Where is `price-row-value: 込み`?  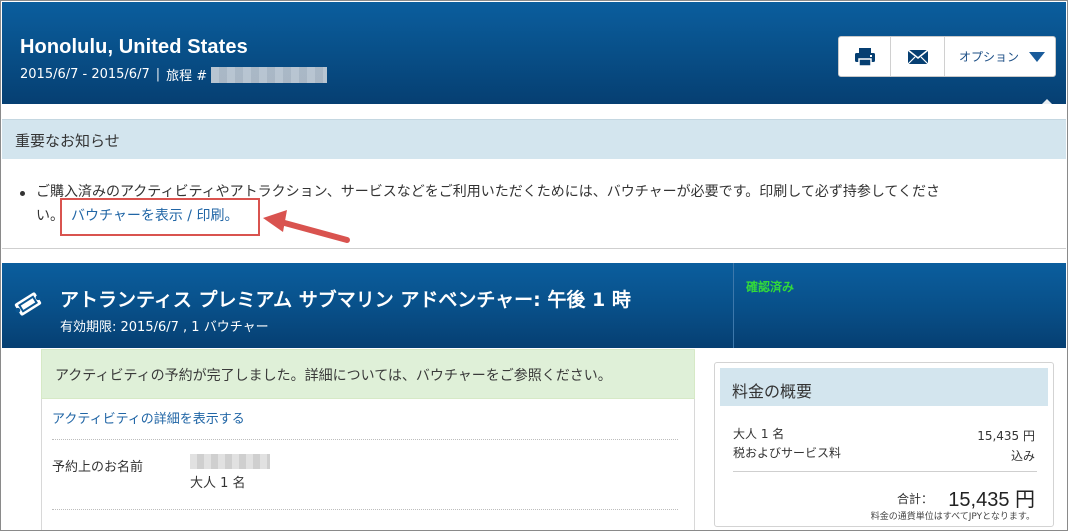
price-row-value: 込み is located at coordinates (1022, 456).